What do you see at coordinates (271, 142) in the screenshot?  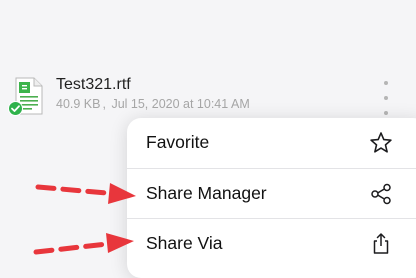 I see `menu-item-favorite: Favorite` at bounding box center [271, 142].